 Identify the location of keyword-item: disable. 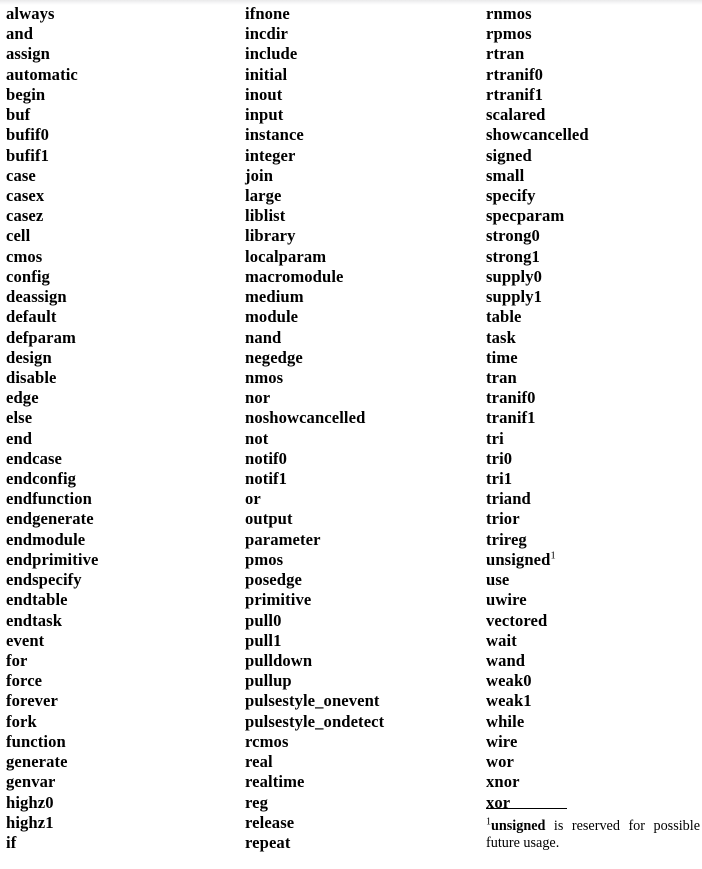
(31, 377).